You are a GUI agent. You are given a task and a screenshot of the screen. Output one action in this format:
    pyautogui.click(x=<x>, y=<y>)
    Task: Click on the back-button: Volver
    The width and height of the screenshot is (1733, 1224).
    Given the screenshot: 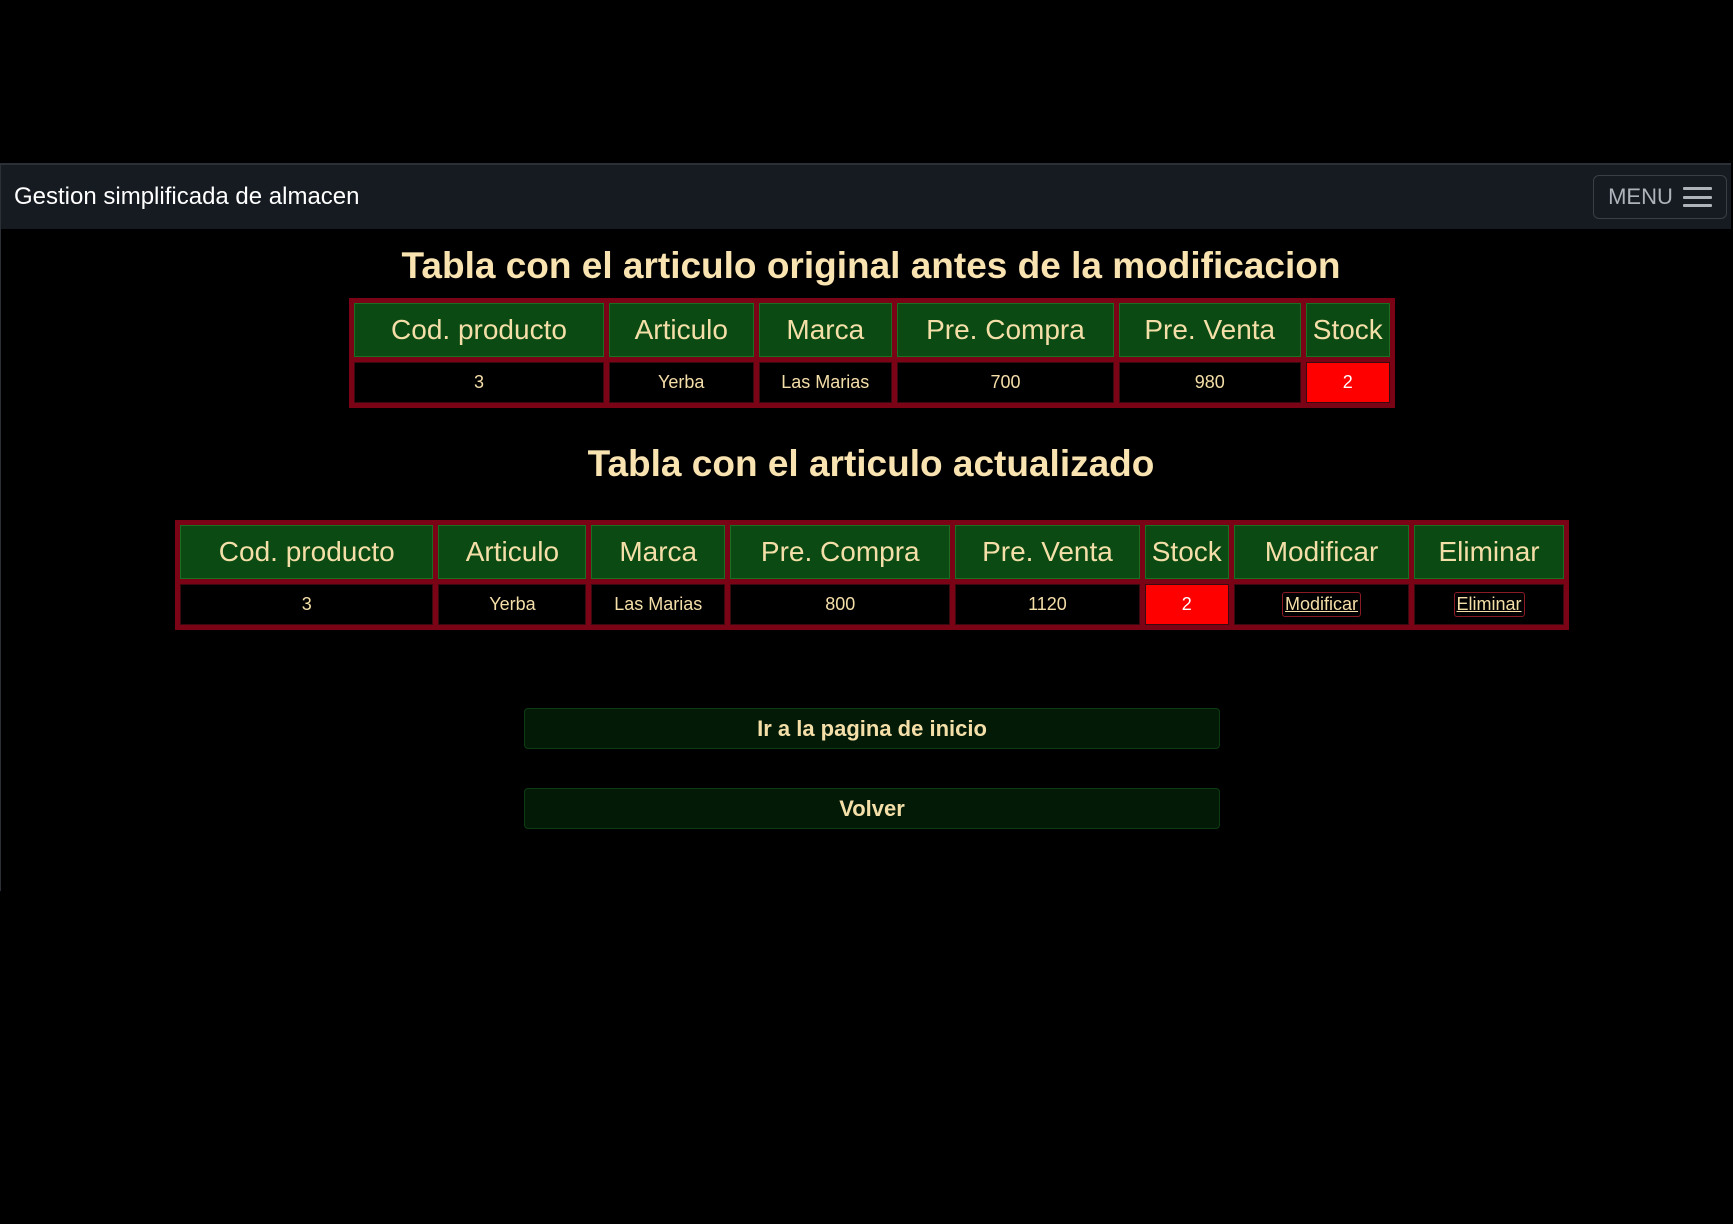 What is the action you would take?
    pyautogui.click(x=872, y=808)
    